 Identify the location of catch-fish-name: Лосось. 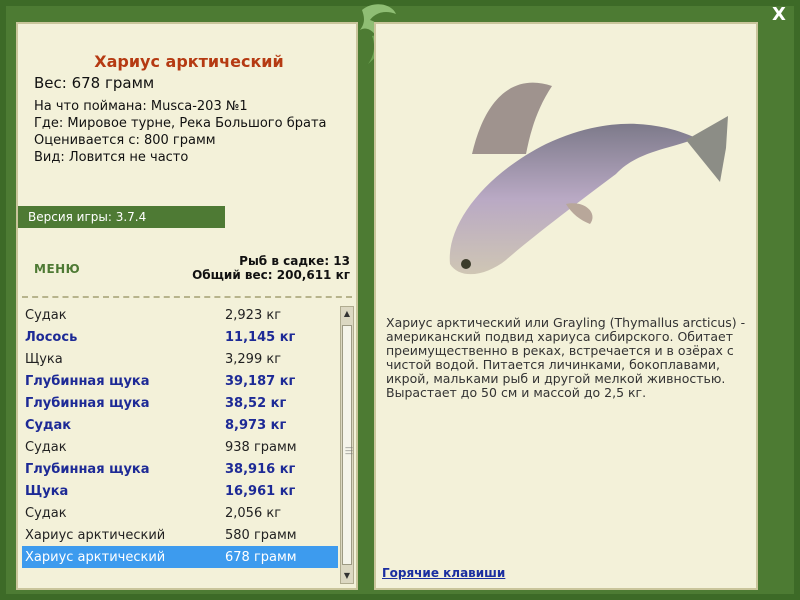
(51, 337).